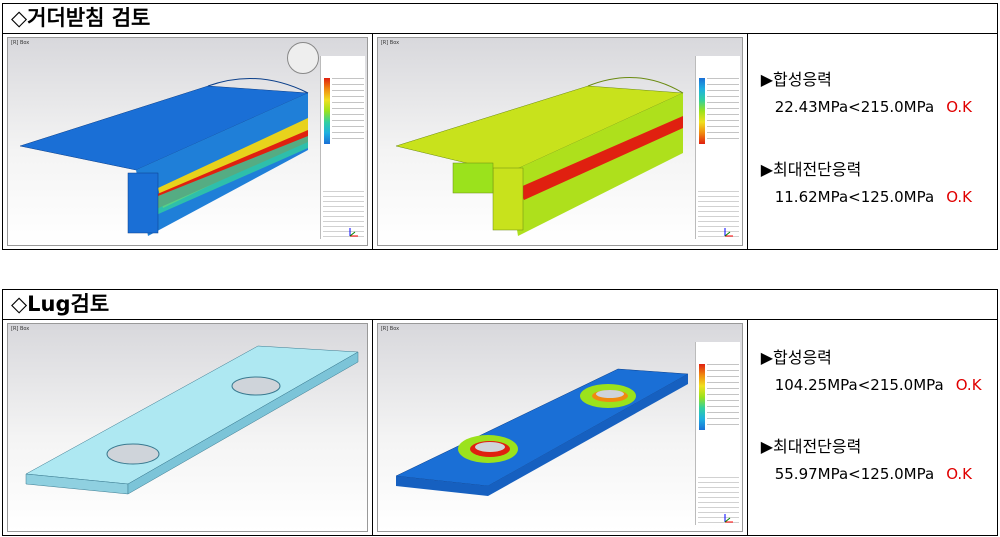 The image size is (1000, 537). What do you see at coordinates (873, 474) in the screenshot?
I see `result-value: 55.97MPa<125.0MPa O.K` at bounding box center [873, 474].